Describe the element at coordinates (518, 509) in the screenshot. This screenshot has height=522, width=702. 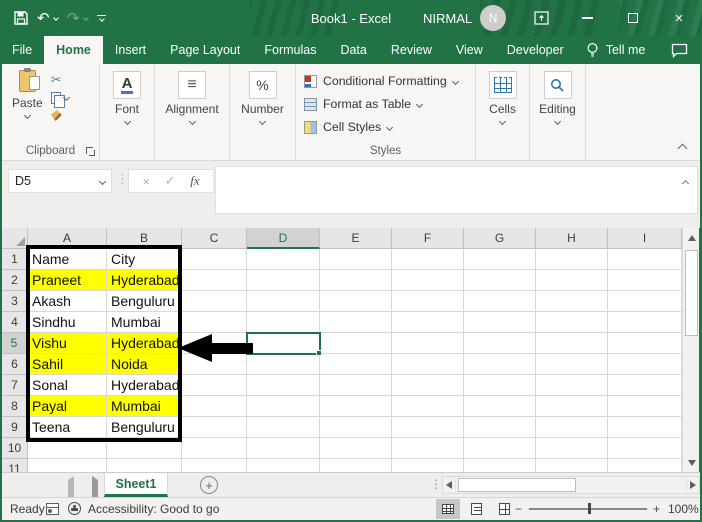
I see `zoom-out-button: −` at that location.